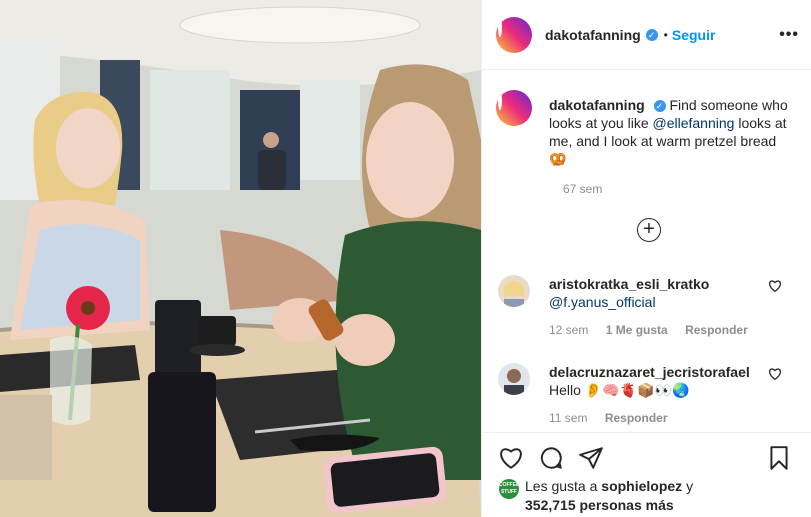  I want to click on comment-timestamp: 12 sem, so click(568, 330).